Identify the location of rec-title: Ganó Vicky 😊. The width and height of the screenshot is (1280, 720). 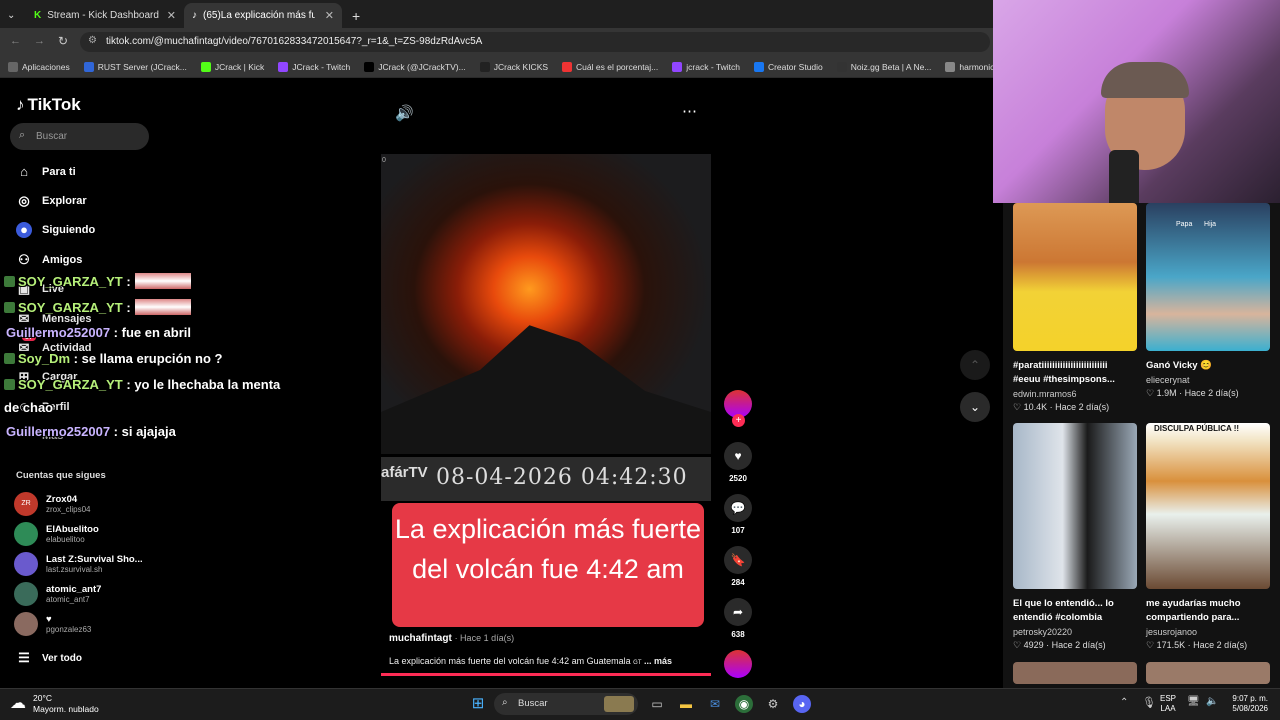
(1179, 365).